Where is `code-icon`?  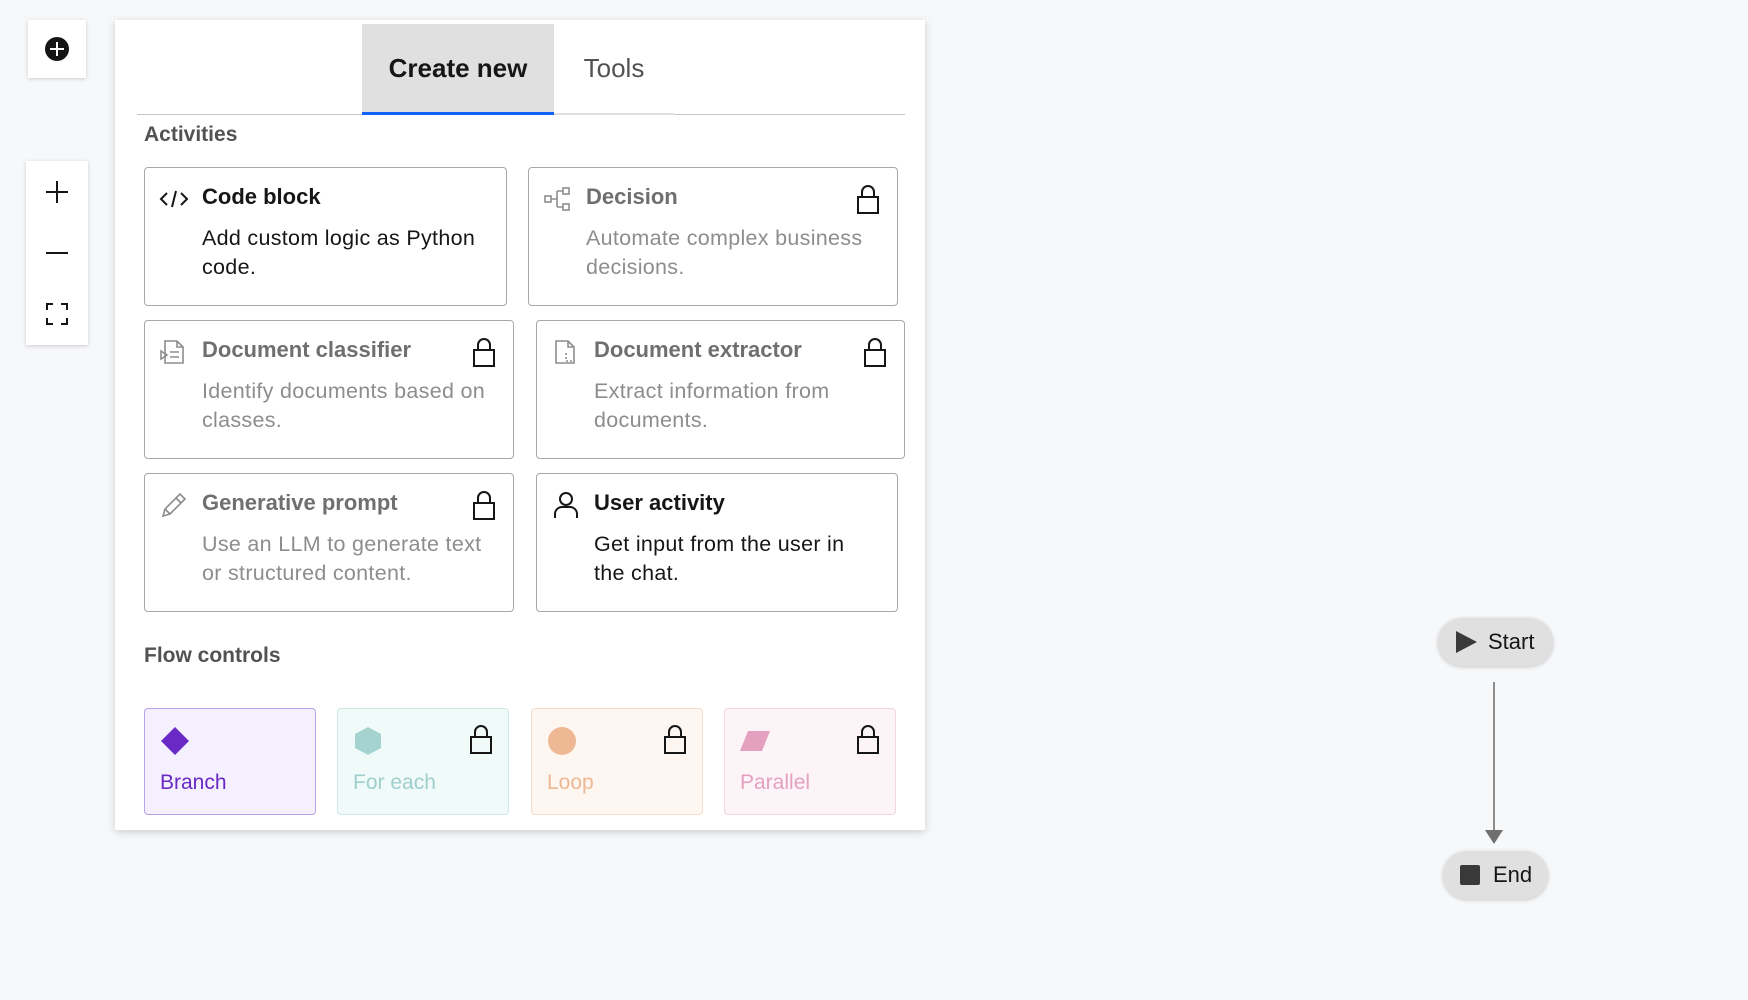
code-icon is located at coordinates (174, 199).